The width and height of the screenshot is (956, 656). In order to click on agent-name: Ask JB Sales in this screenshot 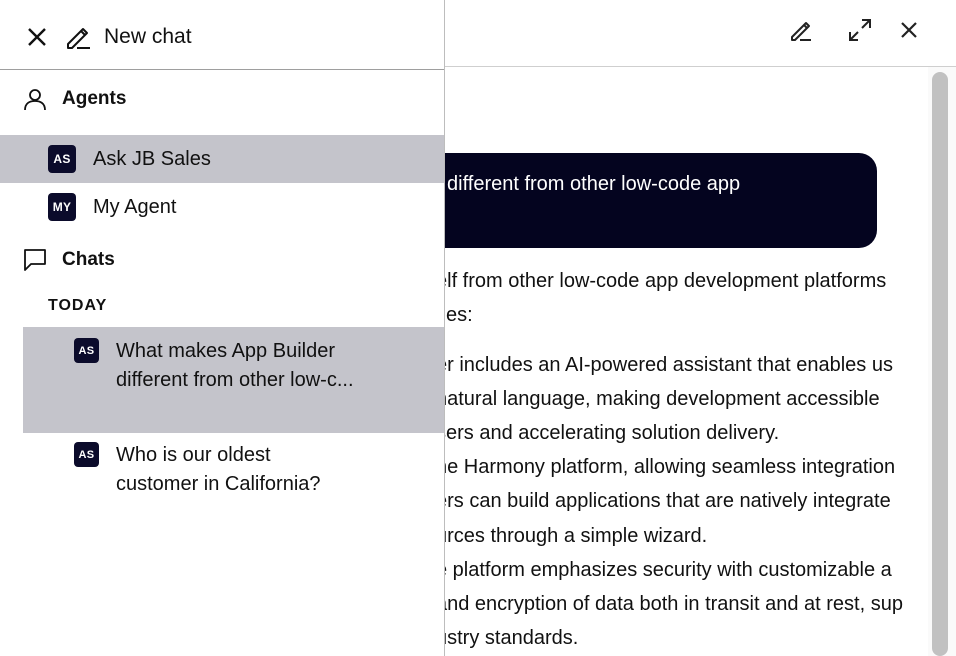, I will do `click(152, 158)`.